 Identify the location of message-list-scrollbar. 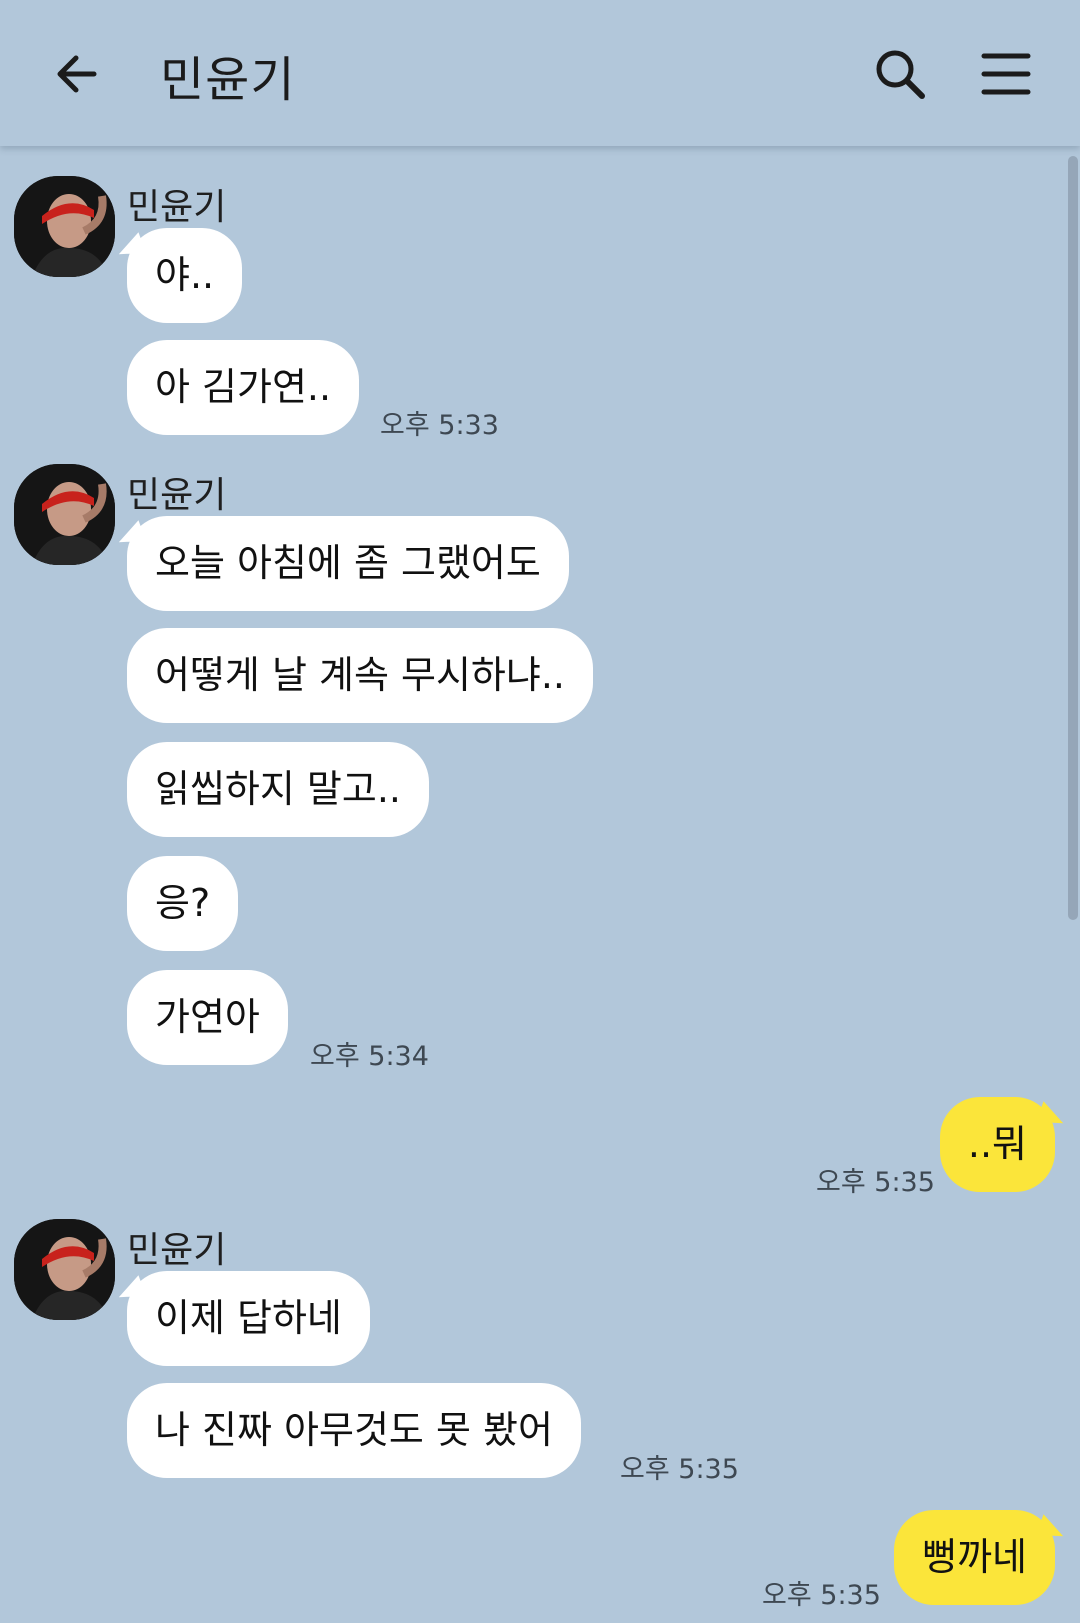
(1073, 538).